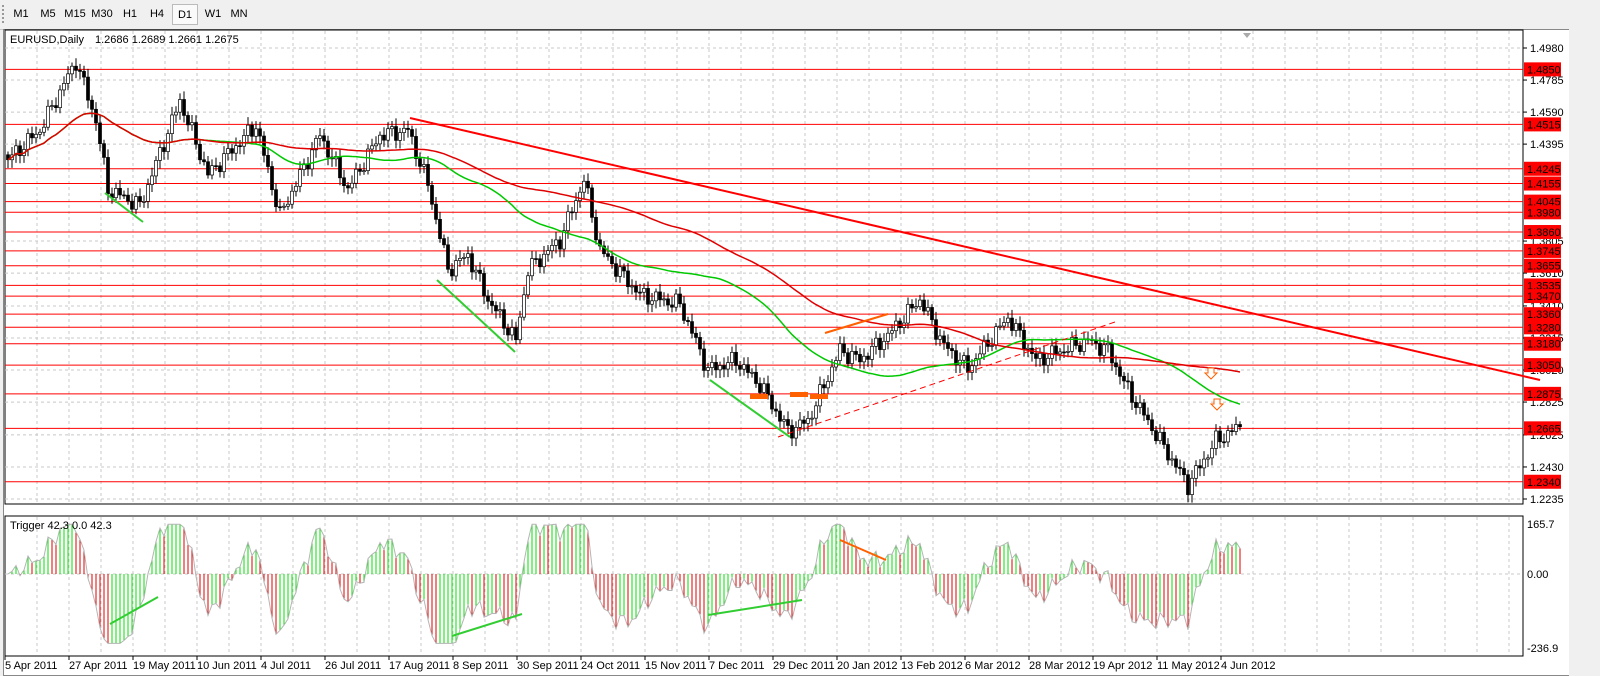 The width and height of the screenshot is (1600, 676). I want to click on x-tick-label: 15 Nov 2011, so click(676, 666).